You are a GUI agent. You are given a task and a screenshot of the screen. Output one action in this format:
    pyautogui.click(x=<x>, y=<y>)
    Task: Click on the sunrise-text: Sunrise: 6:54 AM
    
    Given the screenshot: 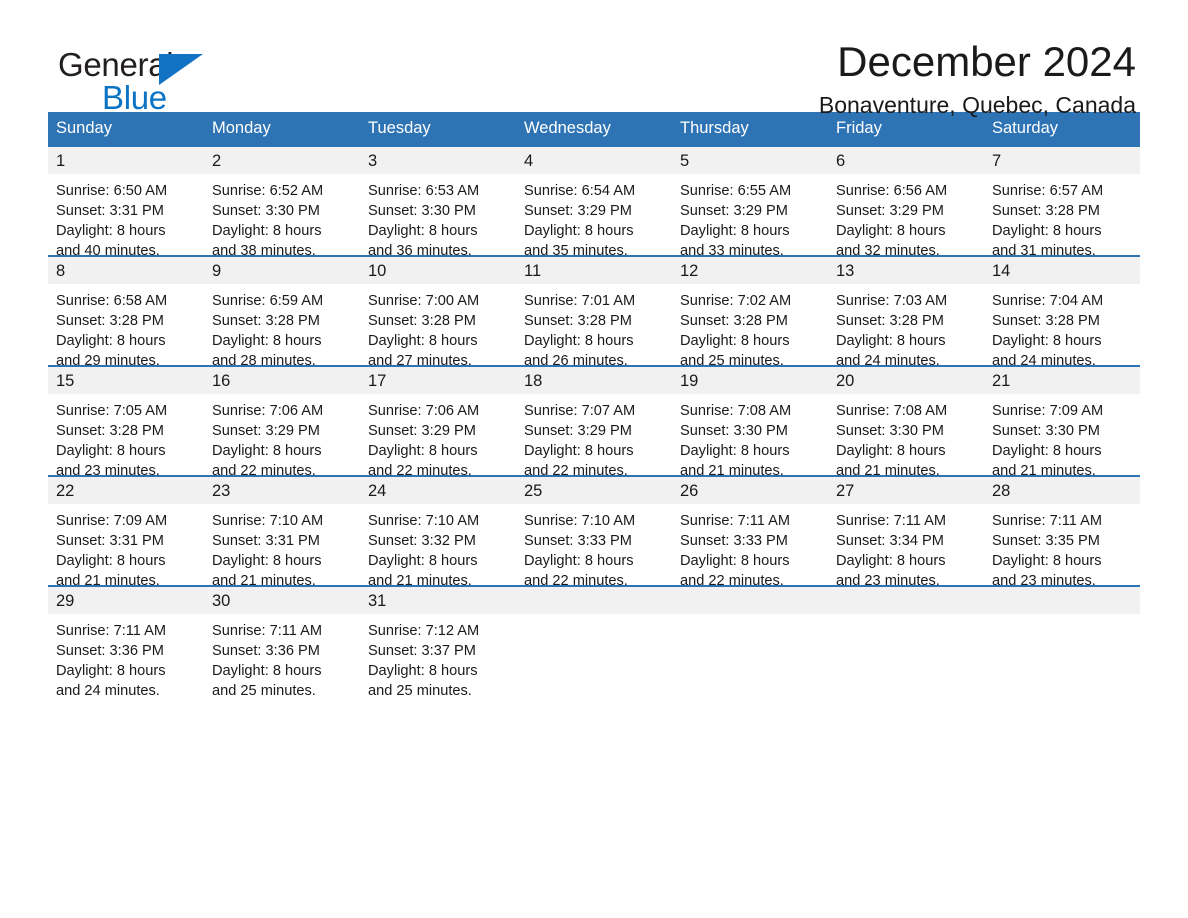 What is the action you would take?
    pyautogui.click(x=580, y=191)
    